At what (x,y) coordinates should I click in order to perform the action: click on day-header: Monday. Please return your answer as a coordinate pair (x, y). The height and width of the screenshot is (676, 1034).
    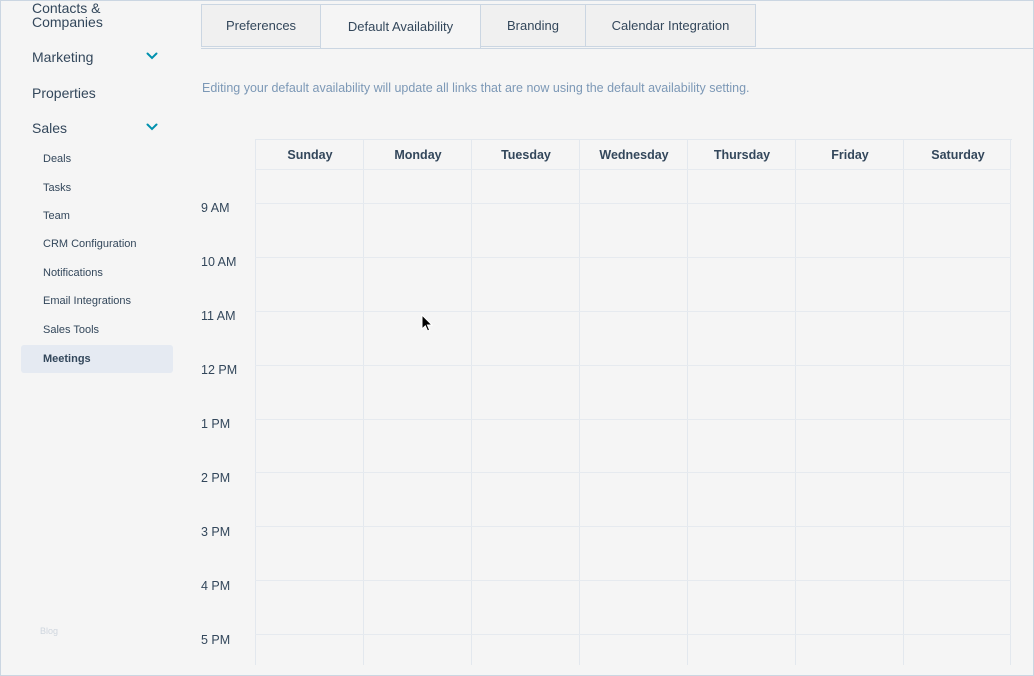
    Looking at the image, I should click on (418, 154).